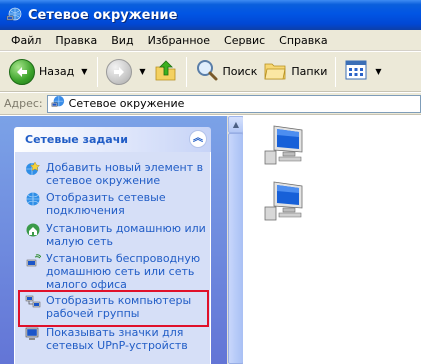 The image size is (421, 364). I want to click on menu-file: Файл, so click(26, 40).